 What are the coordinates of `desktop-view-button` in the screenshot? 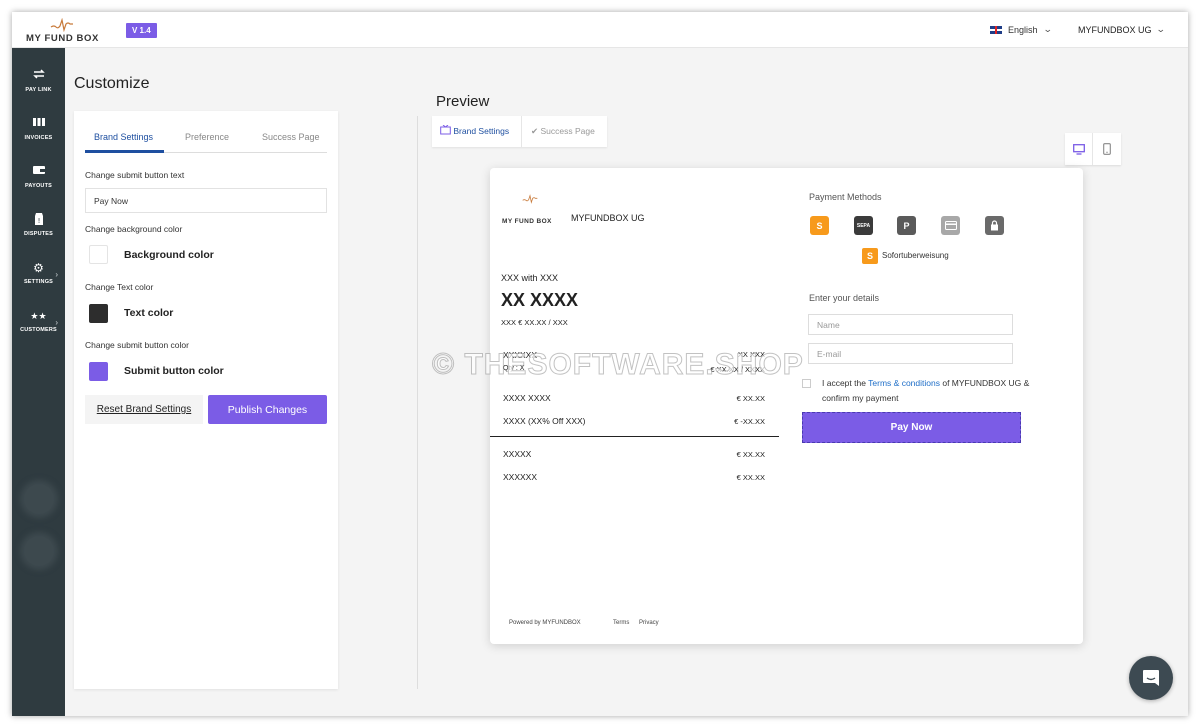 It's located at (1079, 149).